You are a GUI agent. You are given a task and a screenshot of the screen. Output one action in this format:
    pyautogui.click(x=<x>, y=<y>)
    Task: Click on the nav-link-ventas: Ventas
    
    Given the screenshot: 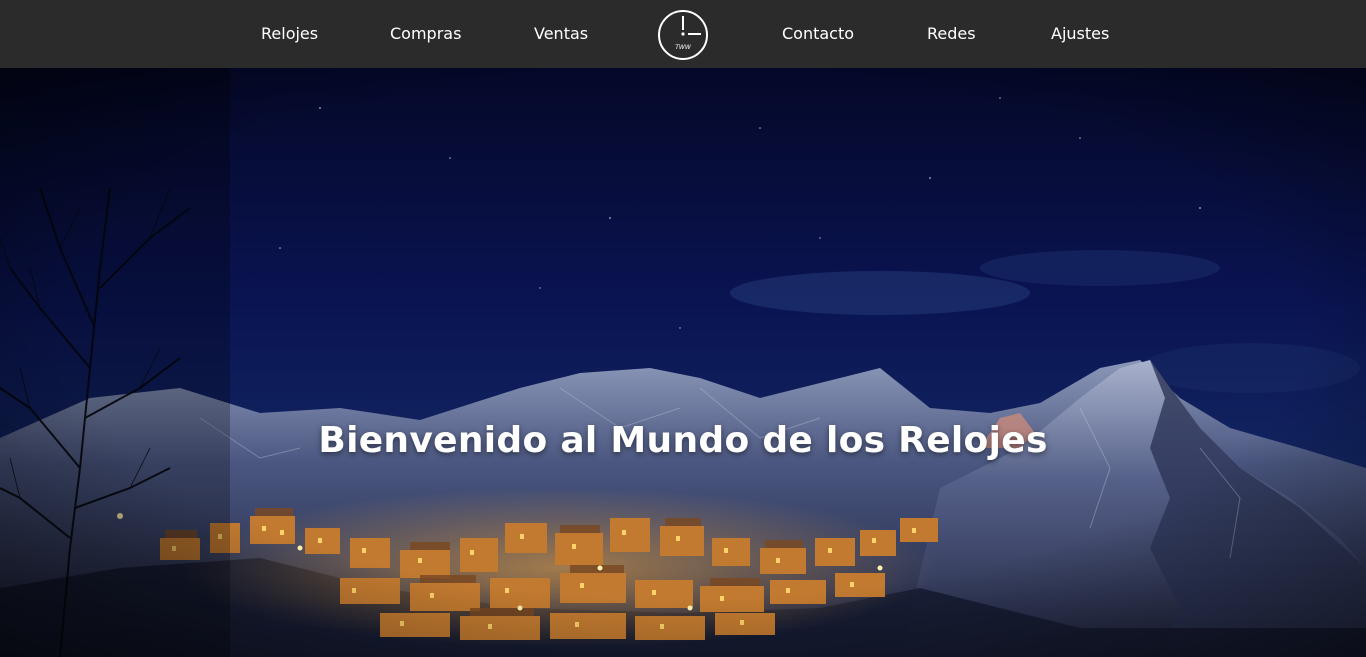 What is the action you would take?
    pyautogui.click(x=561, y=34)
    